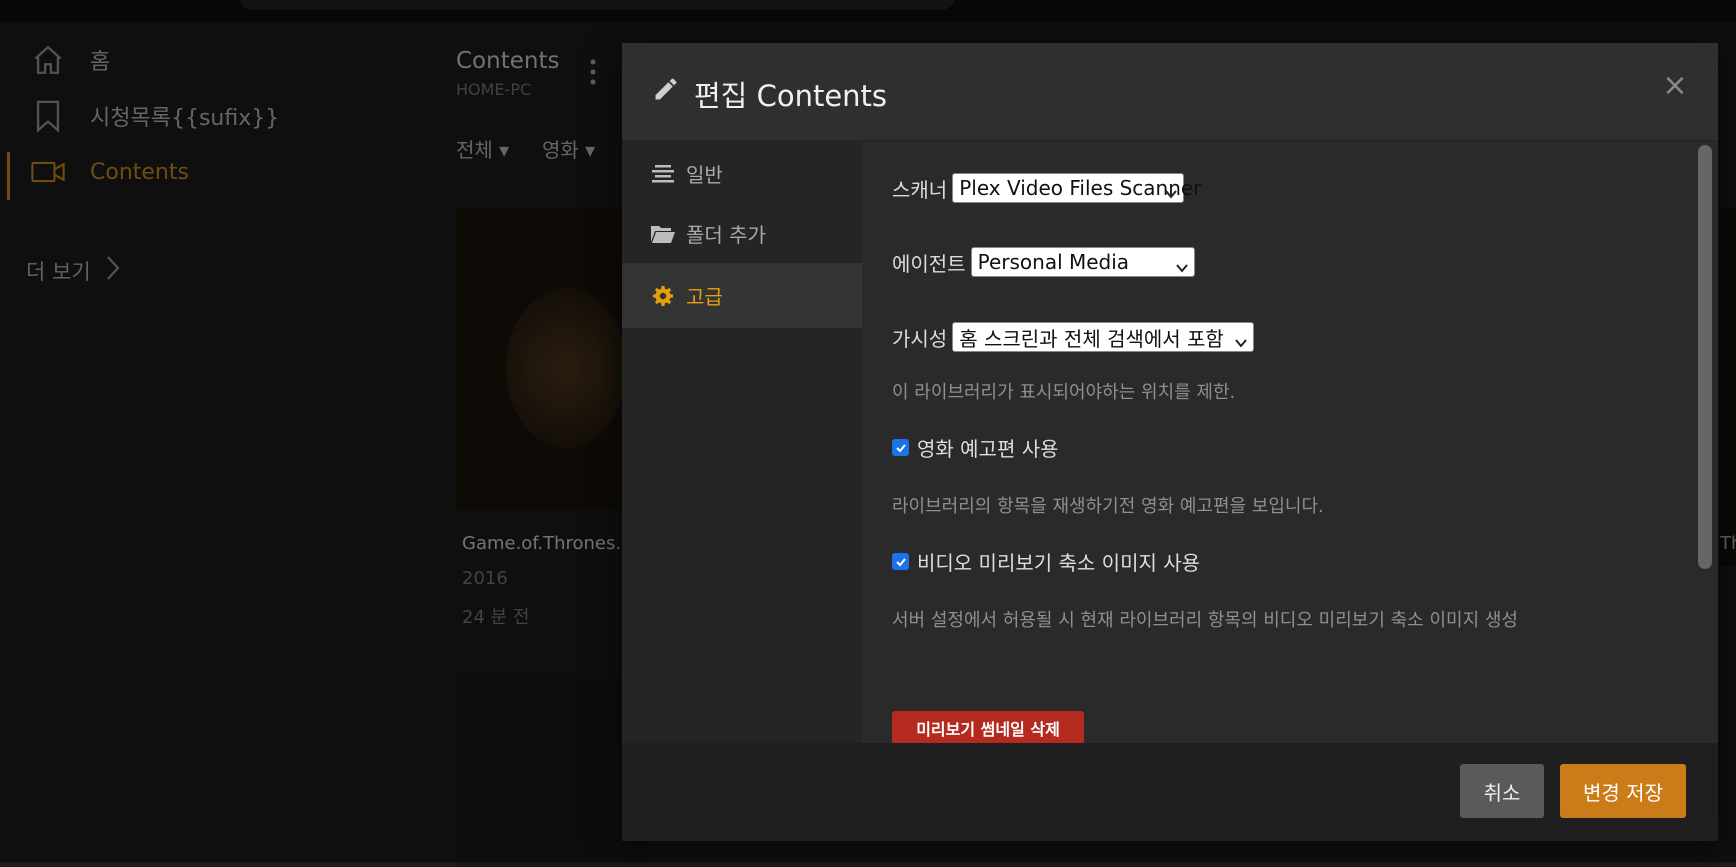 The height and width of the screenshot is (867, 1736). Describe the element at coordinates (1705, 357) in the screenshot. I see `scrollbar-thumb` at that location.